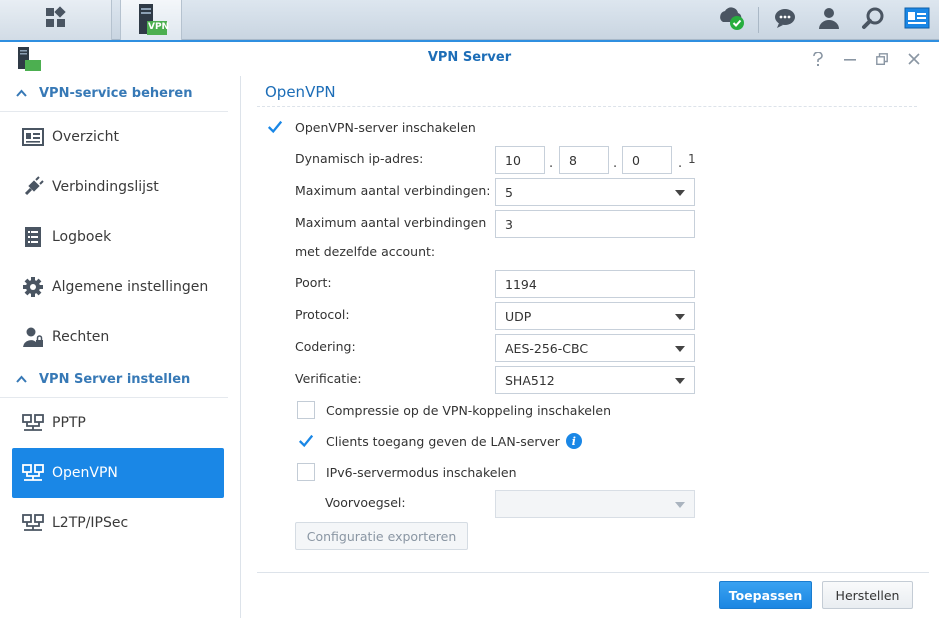  I want to click on sidebar-item-label: PPTP, so click(69, 423).